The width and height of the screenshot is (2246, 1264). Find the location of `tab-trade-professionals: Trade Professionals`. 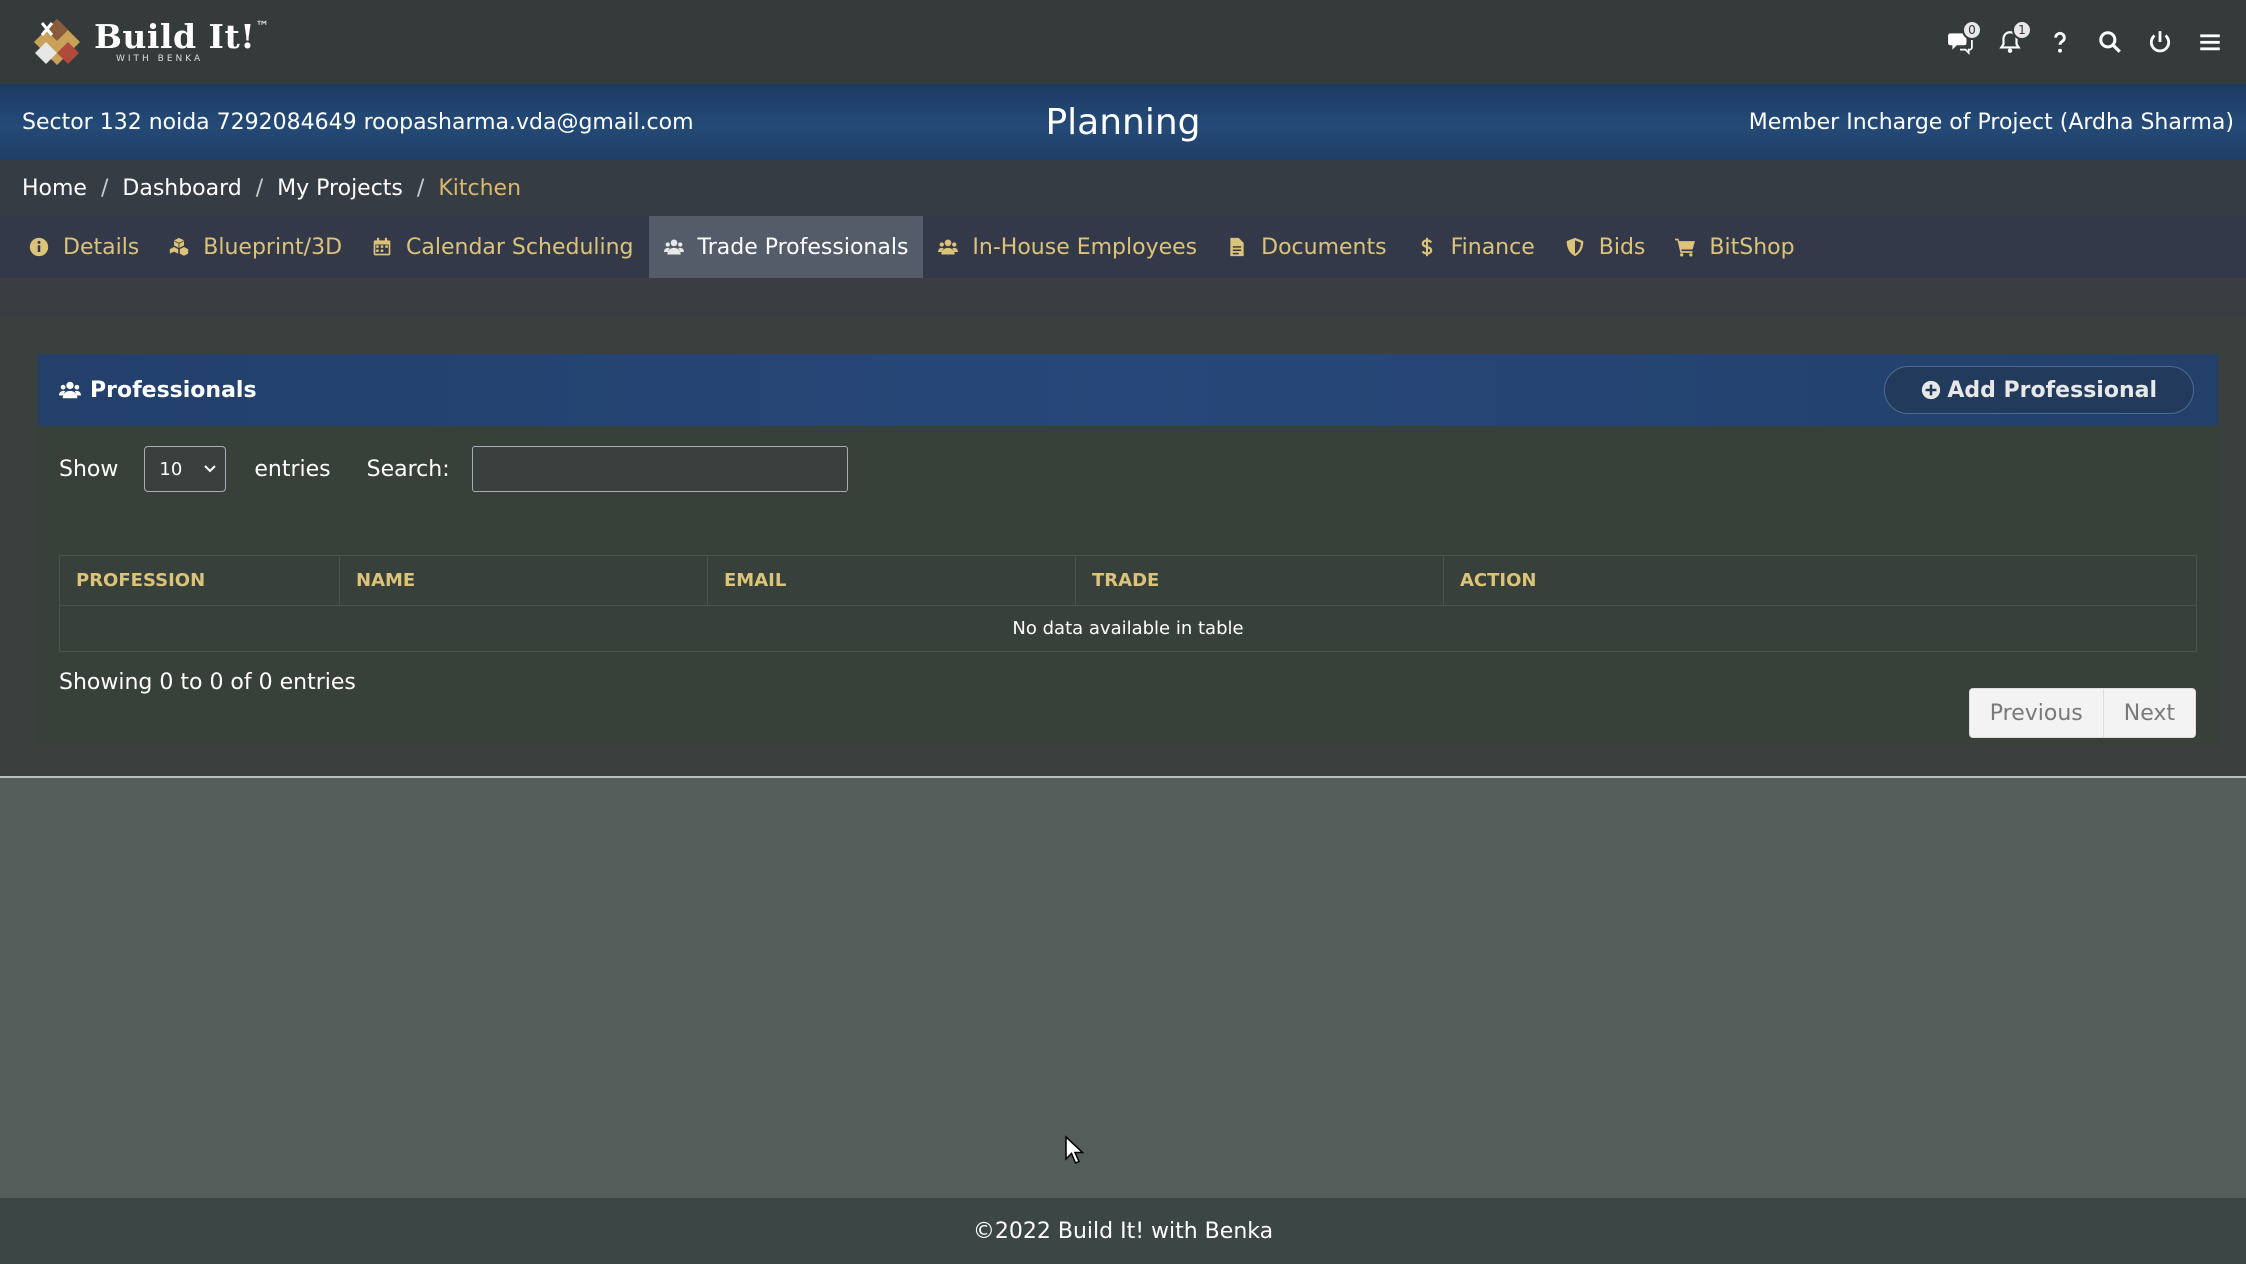

tab-trade-professionals: Trade Professionals is located at coordinates (786, 247).